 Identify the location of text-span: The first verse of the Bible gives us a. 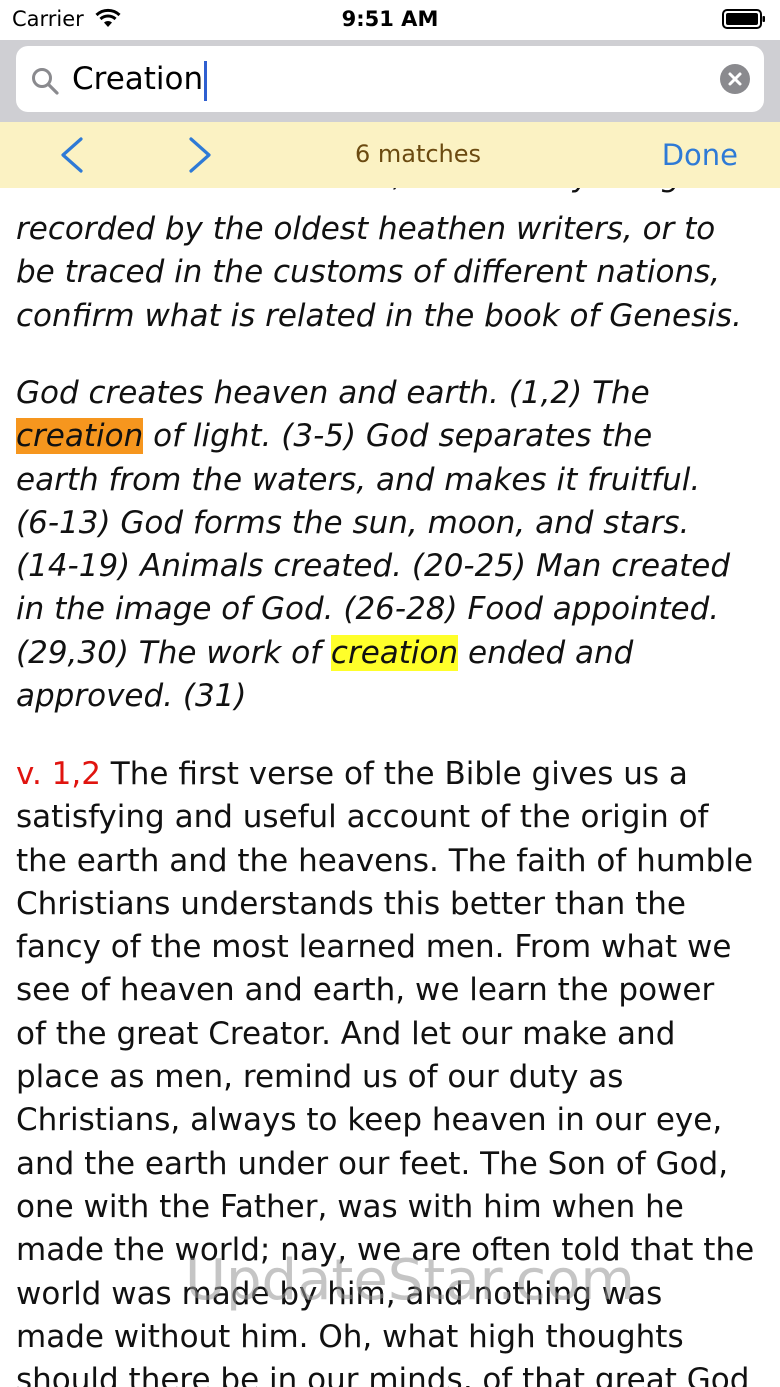
(394, 774).